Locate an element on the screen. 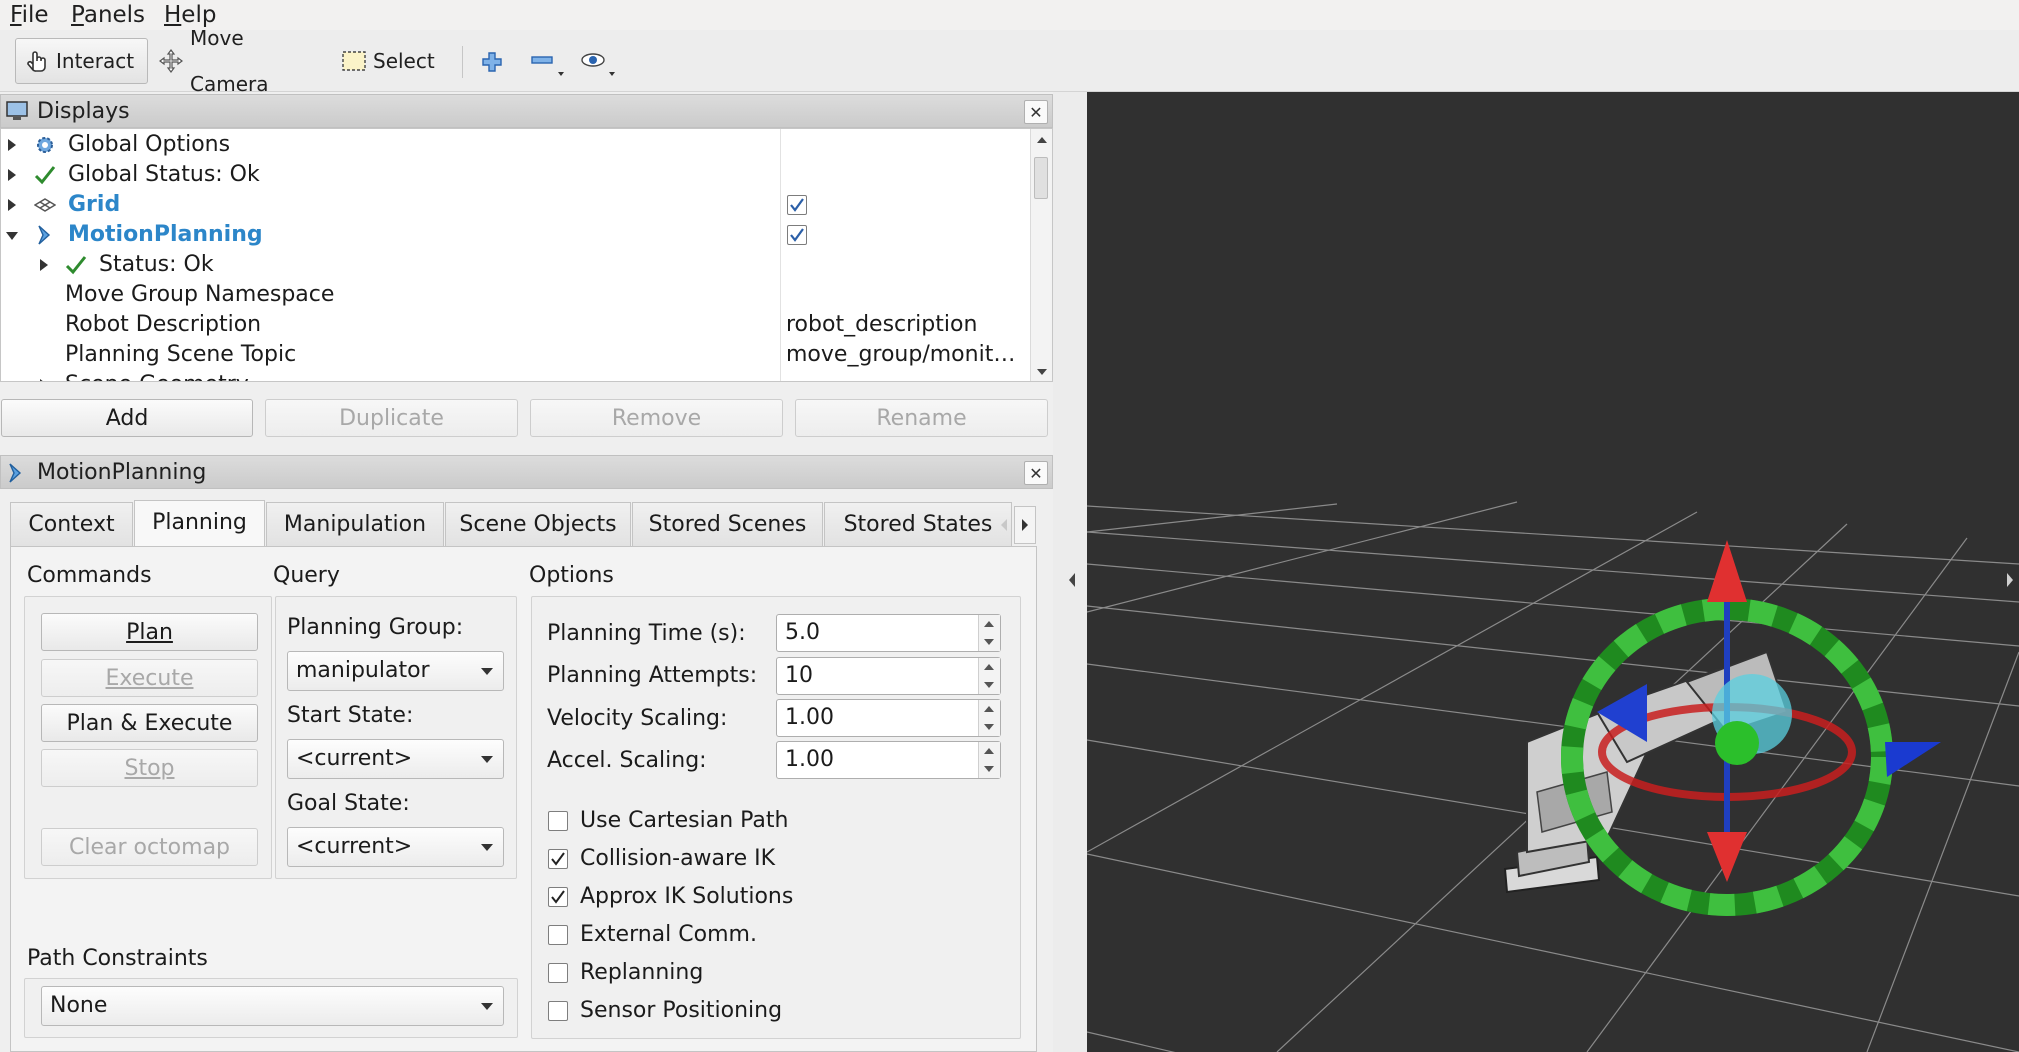  gear-icon is located at coordinates (45, 145).